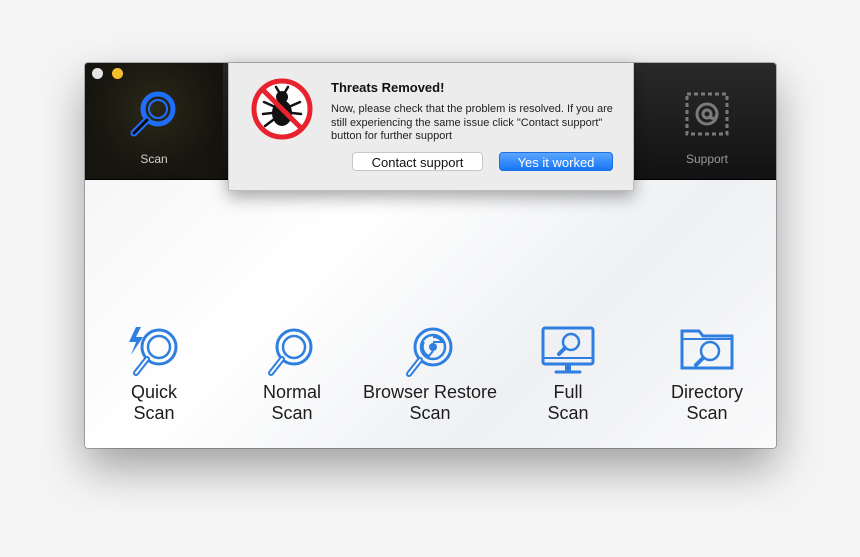 The height and width of the screenshot is (557, 860). I want to click on option-label-line1: Normal, so click(291, 392).